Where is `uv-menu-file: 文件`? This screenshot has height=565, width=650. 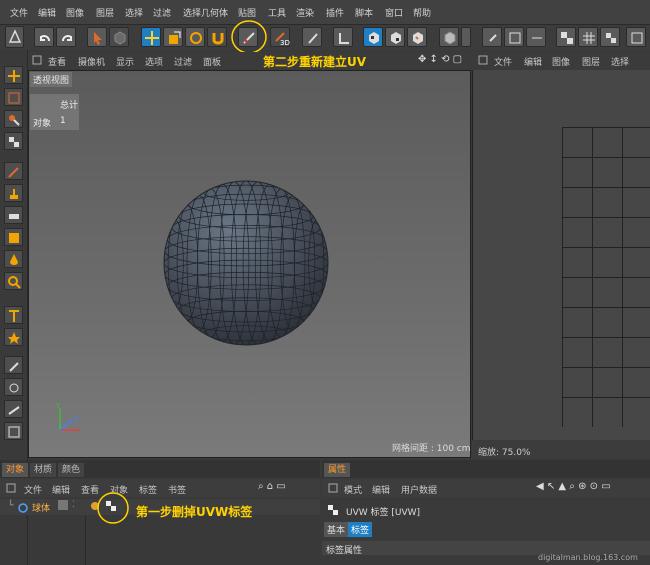
uv-menu-file: 文件 is located at coordinates (503, 61).